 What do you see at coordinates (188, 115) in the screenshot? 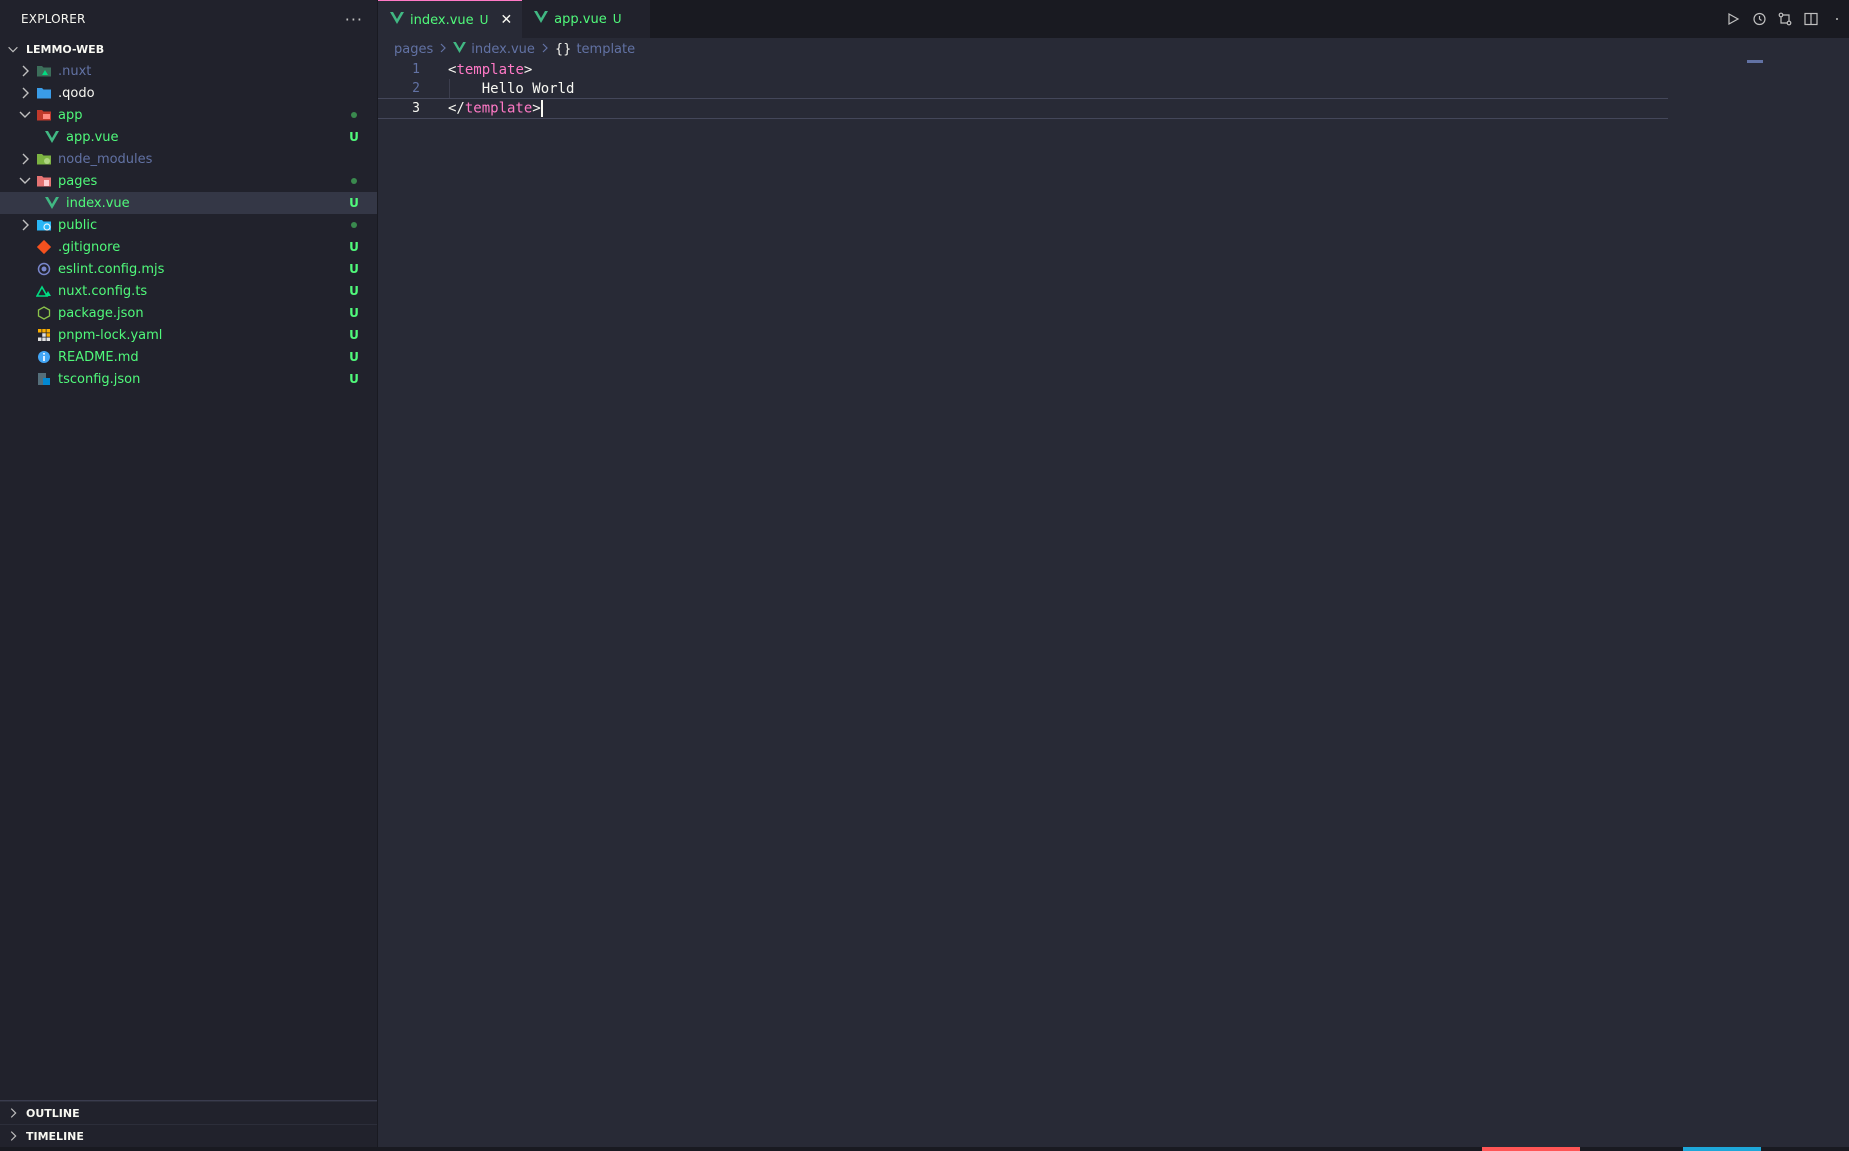
I see `tree-item-app-folder: app` at bounding box center [188, 115].